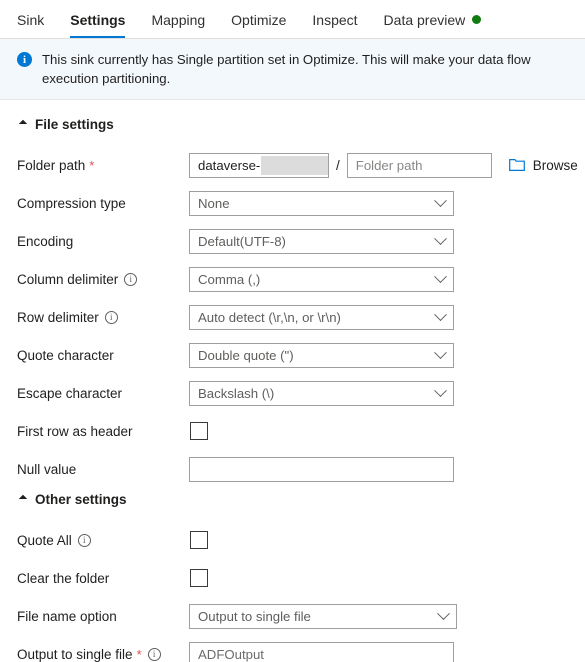  Describe the element at coordinates (63, 578) in the screenshot. I see `label-clear-the-folder: Clear the folder` at that location.